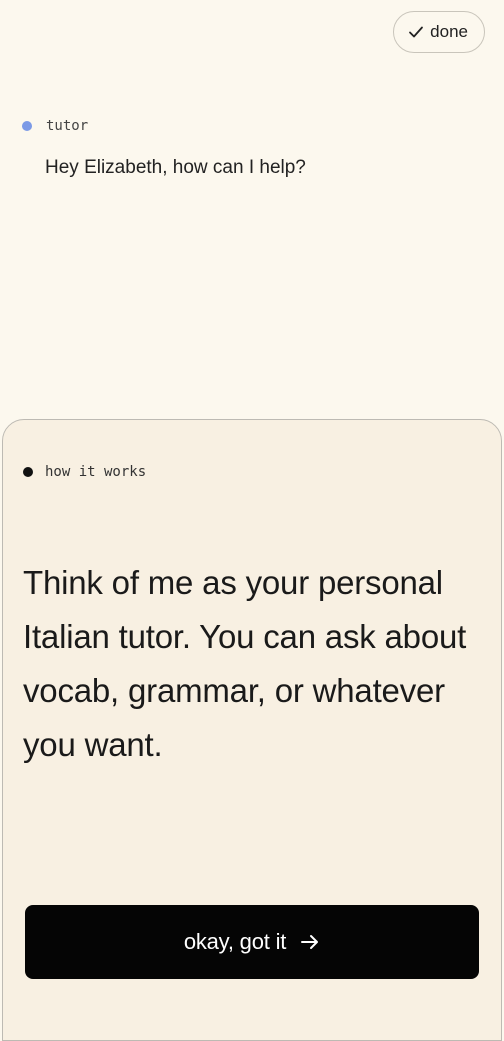 The image size is (504, 1041). I want to click on check-icon, so click(416, 32).